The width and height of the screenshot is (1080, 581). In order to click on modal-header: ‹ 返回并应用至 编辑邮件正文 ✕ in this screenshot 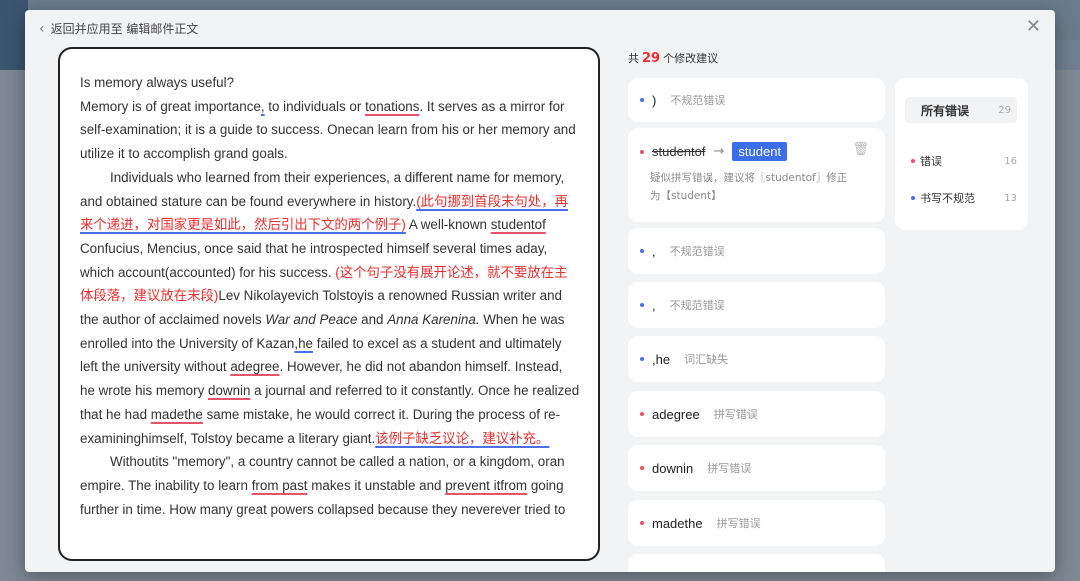, I will do `click(540, 28)`.